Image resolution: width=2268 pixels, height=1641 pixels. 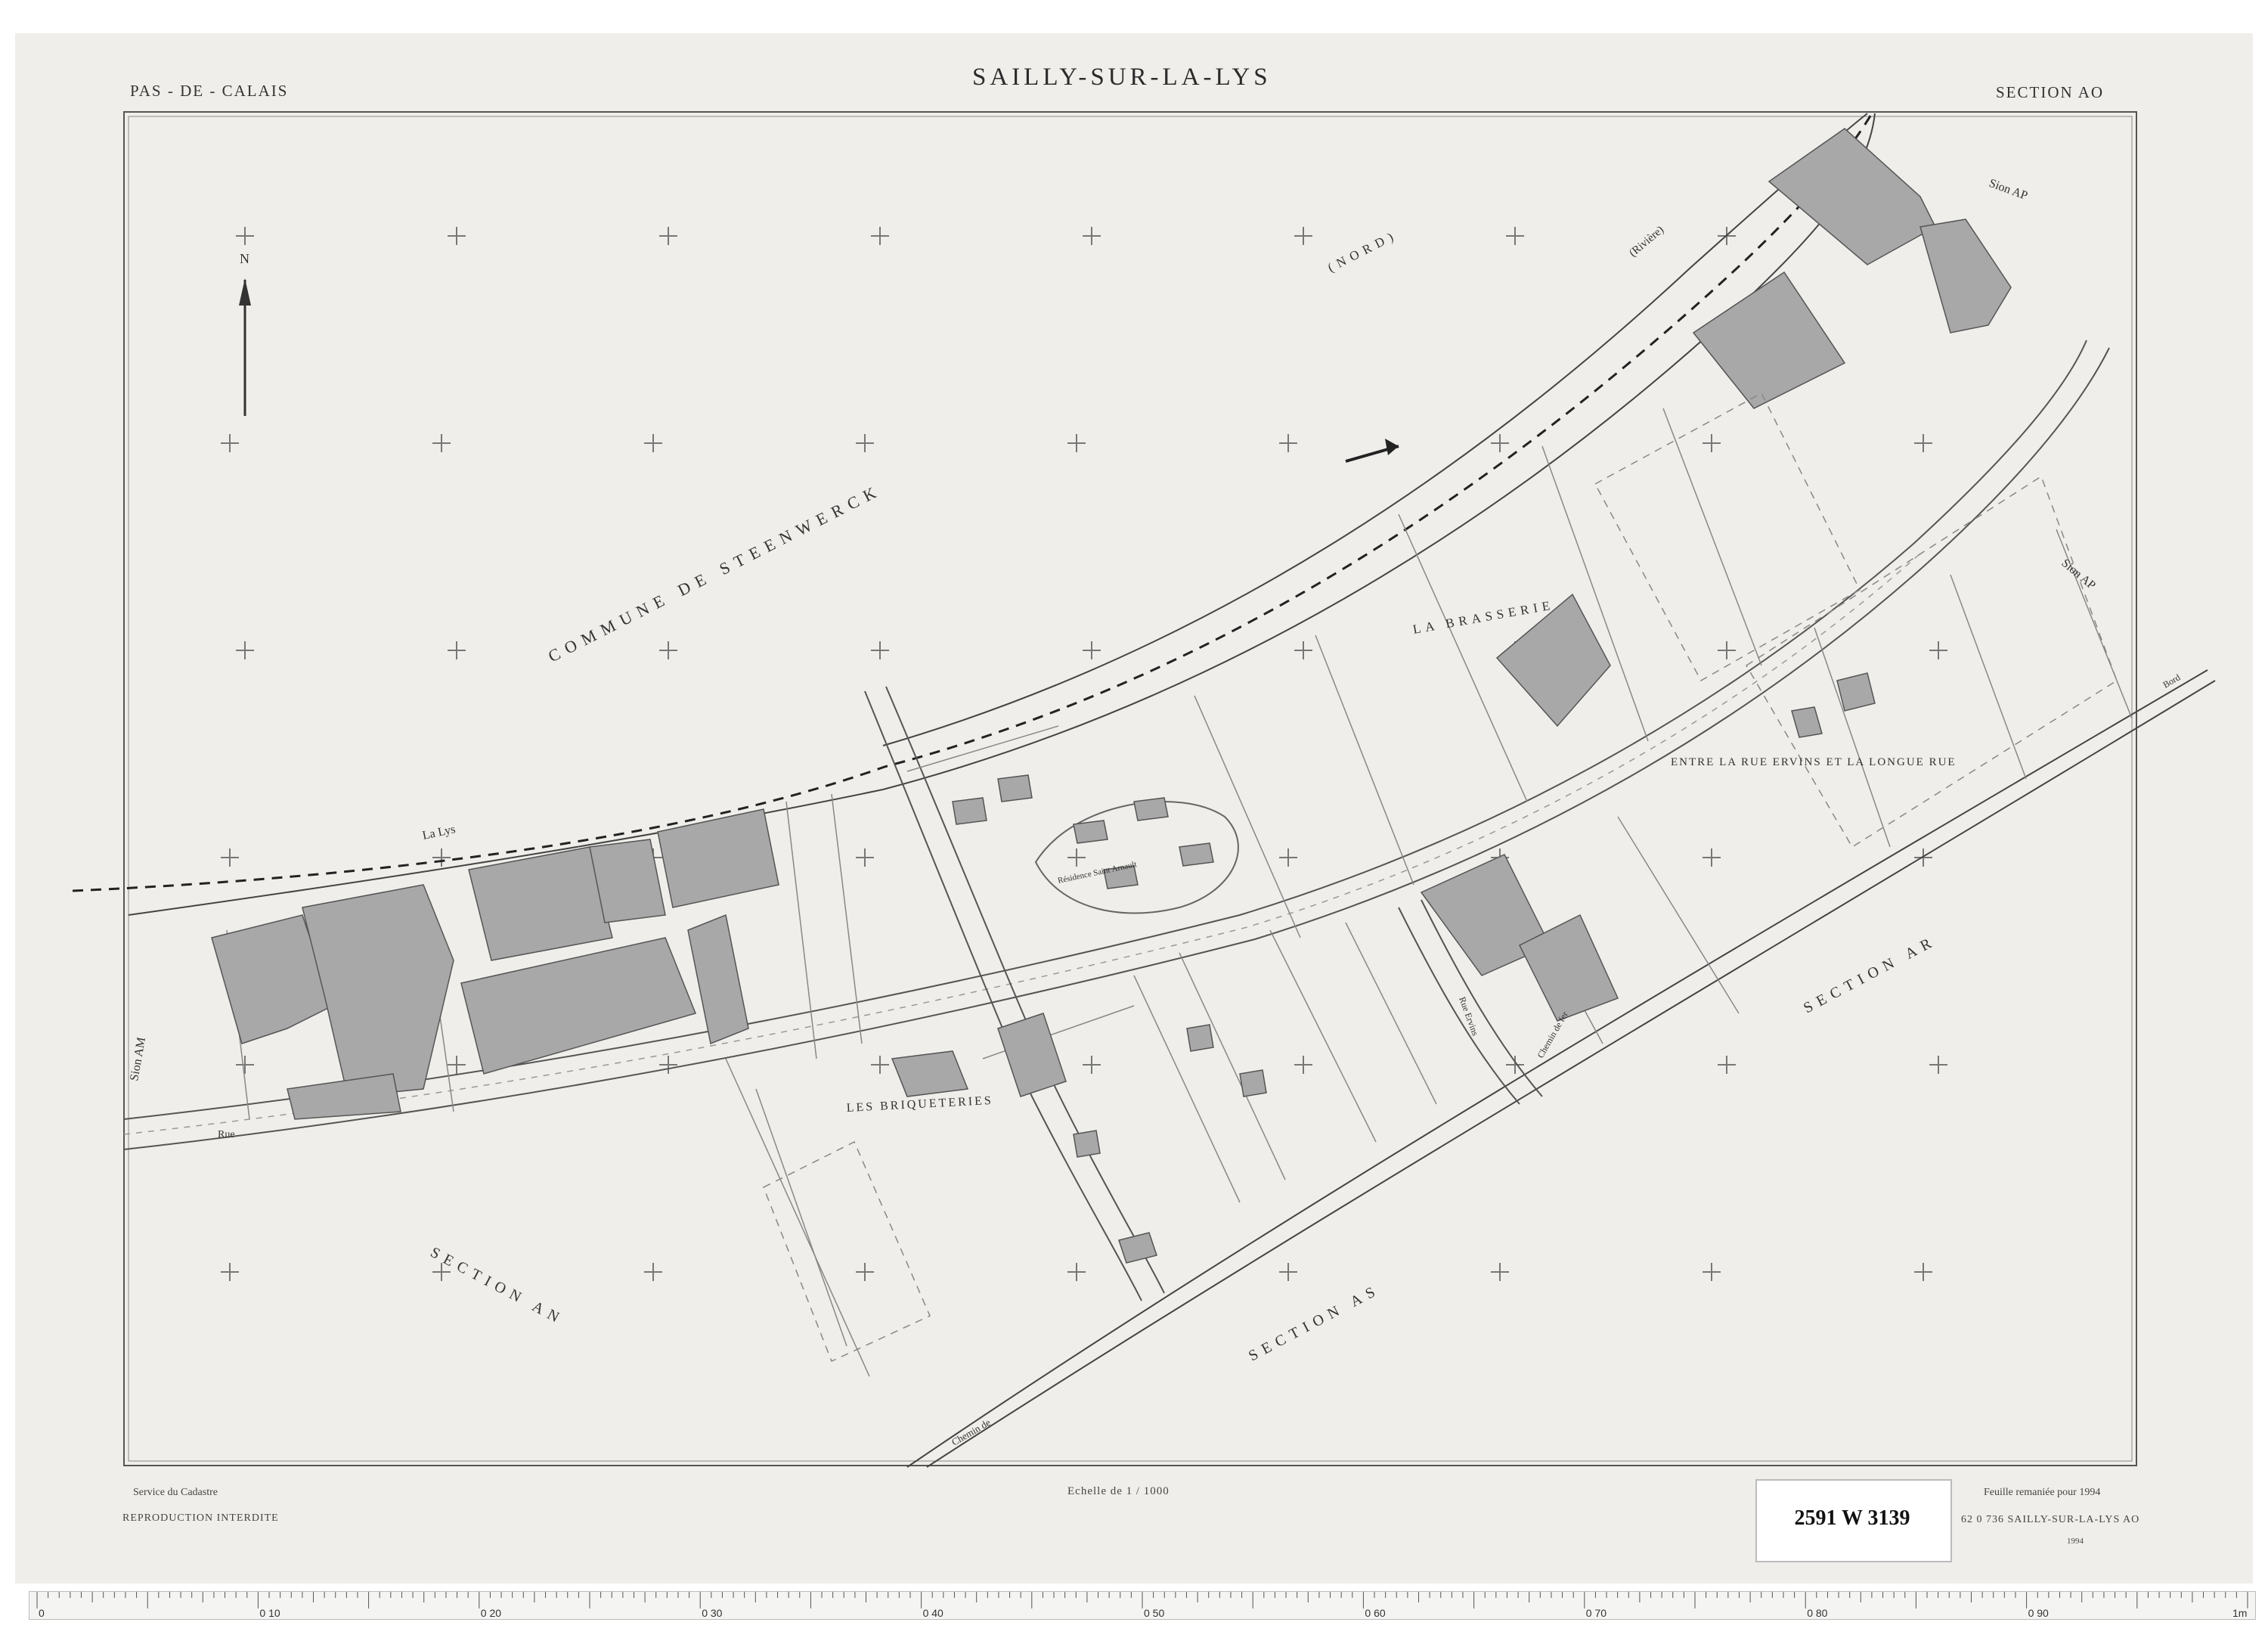 What do you see at coordinates (1932, 661) in the screenshot?
I see `plot-se` at bounding box center [1932, 661].